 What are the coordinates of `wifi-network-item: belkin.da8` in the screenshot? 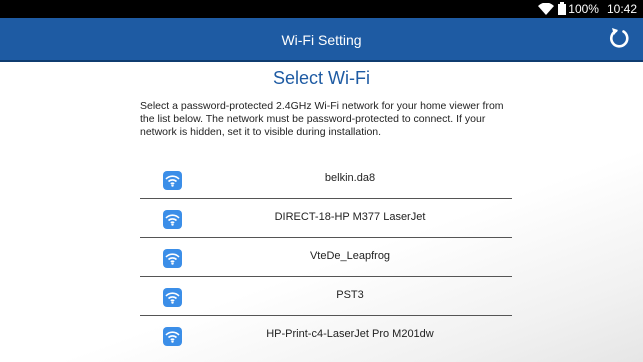 It's located at (326, 180).